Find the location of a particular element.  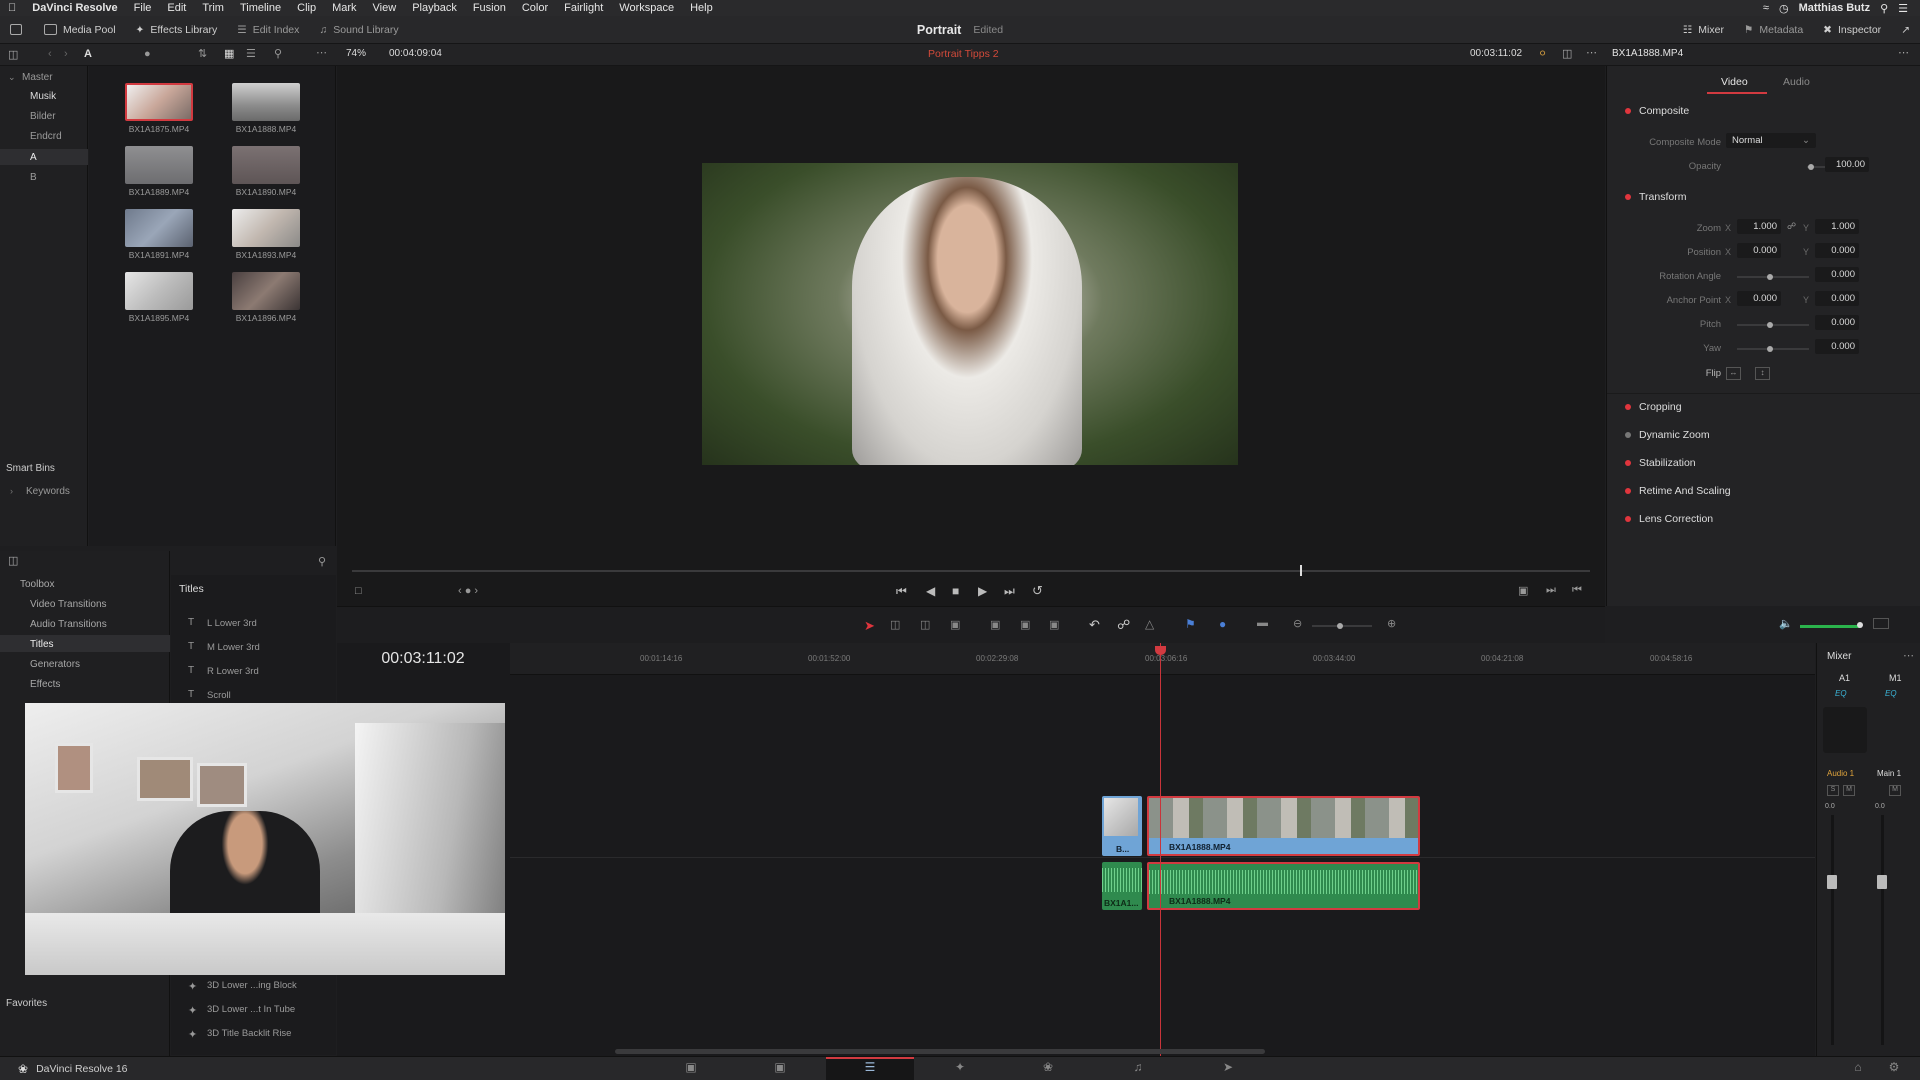

volume-icon: 🔈 is located at coordinates (1786, 623).